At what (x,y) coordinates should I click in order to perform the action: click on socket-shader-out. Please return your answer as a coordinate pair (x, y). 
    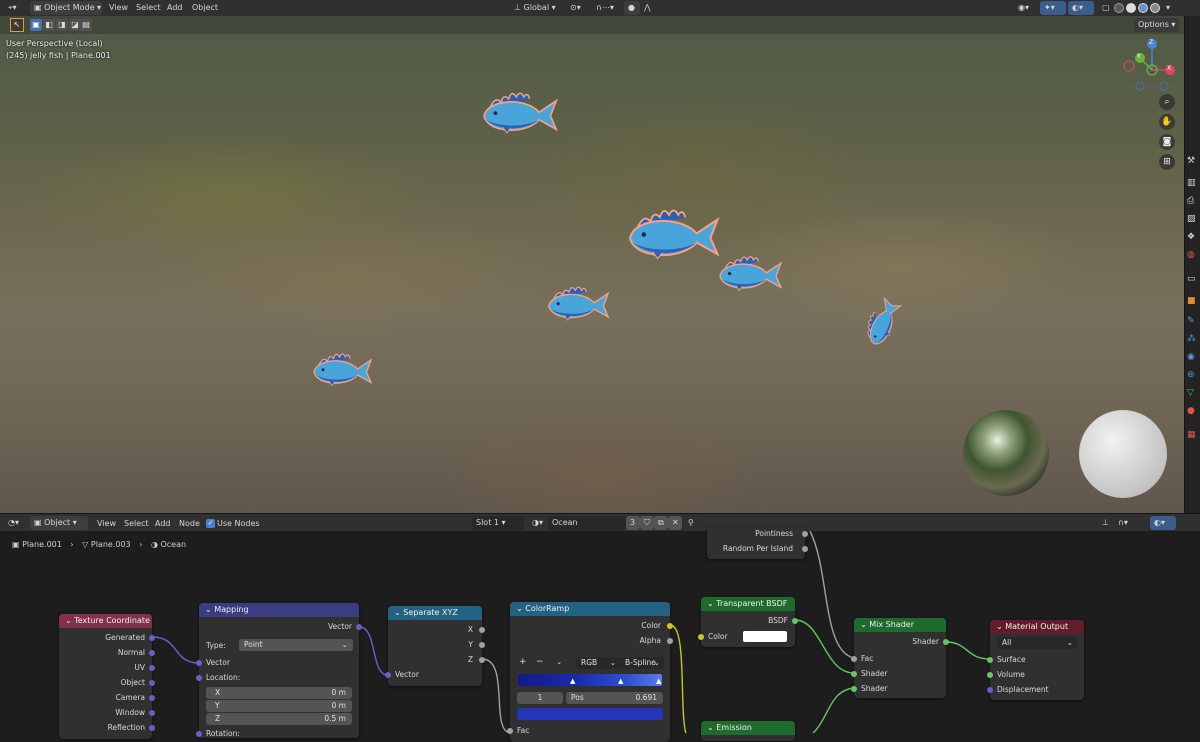
    Looking at the image, I should click on (946, 642).